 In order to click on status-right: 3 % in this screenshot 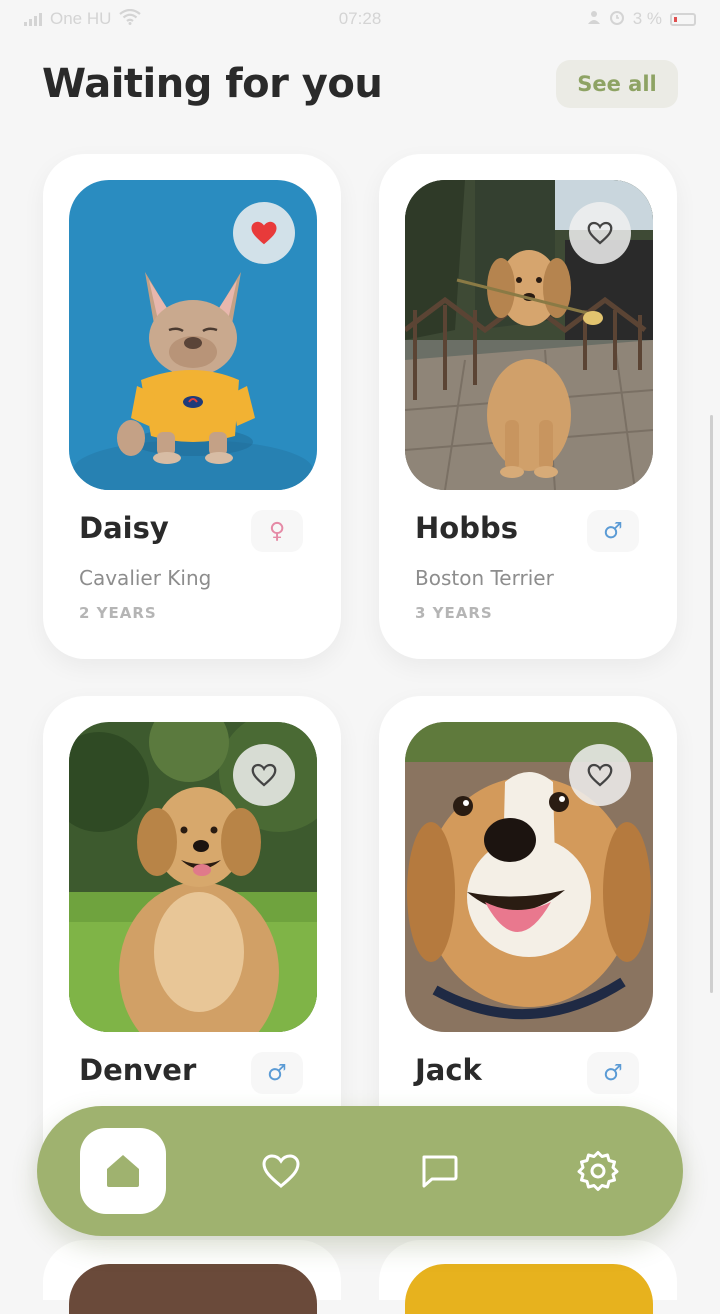, I will do `click(641, 19)`.